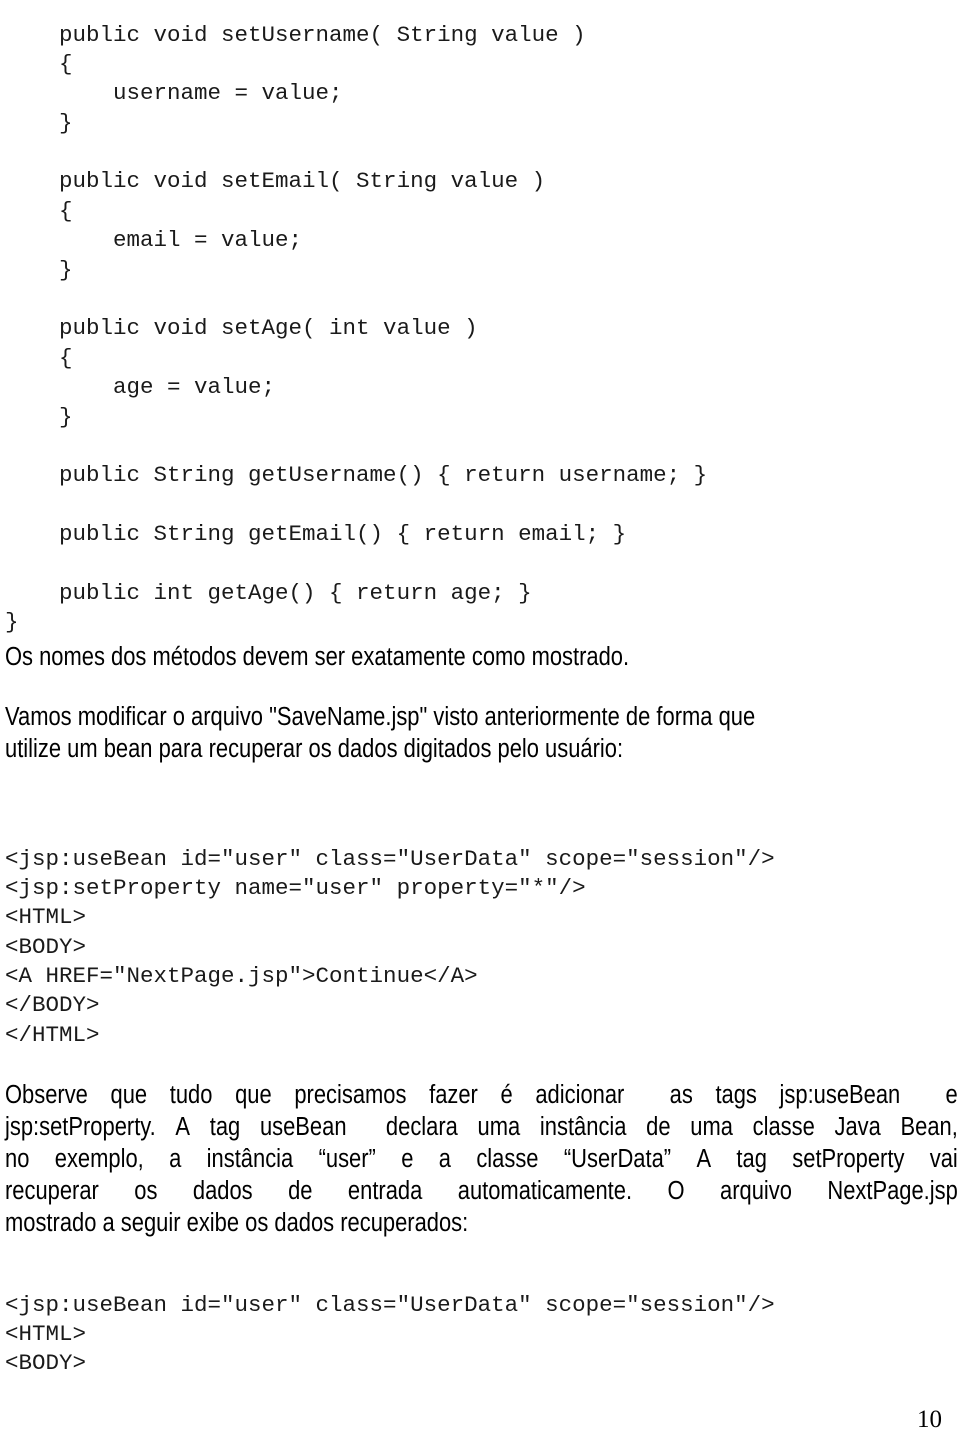  I want to click on explanation-word: fazer, so click(453, 1095).